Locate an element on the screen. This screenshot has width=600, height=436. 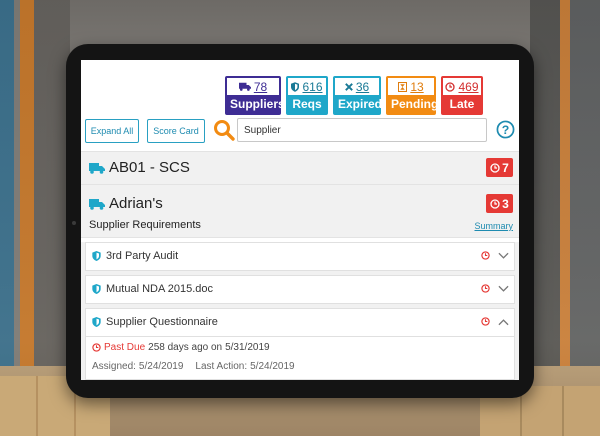
late-stat: 469 Late is located at coordinates (462, 95).